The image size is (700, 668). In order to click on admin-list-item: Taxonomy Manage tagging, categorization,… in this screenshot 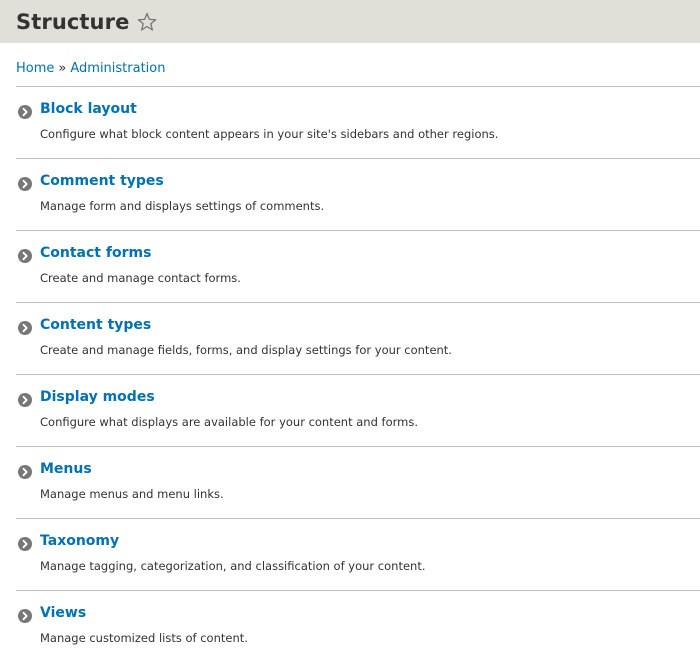, I will do `click(358, 554)`.